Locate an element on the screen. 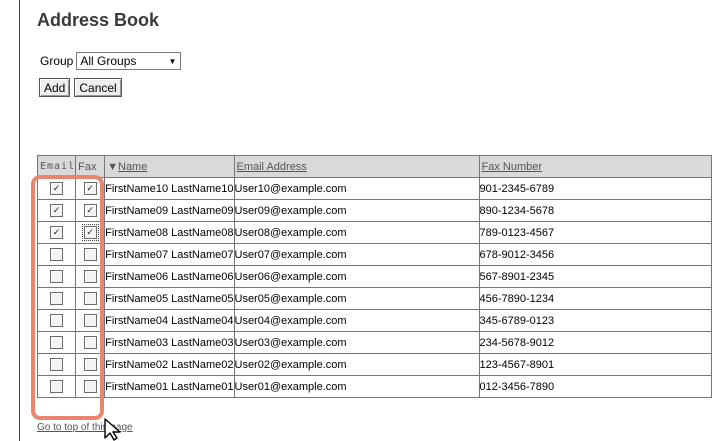 The image size is (719, 441). contact-fax-number: 890-1234-5678 is located at coordinates (595, 210).